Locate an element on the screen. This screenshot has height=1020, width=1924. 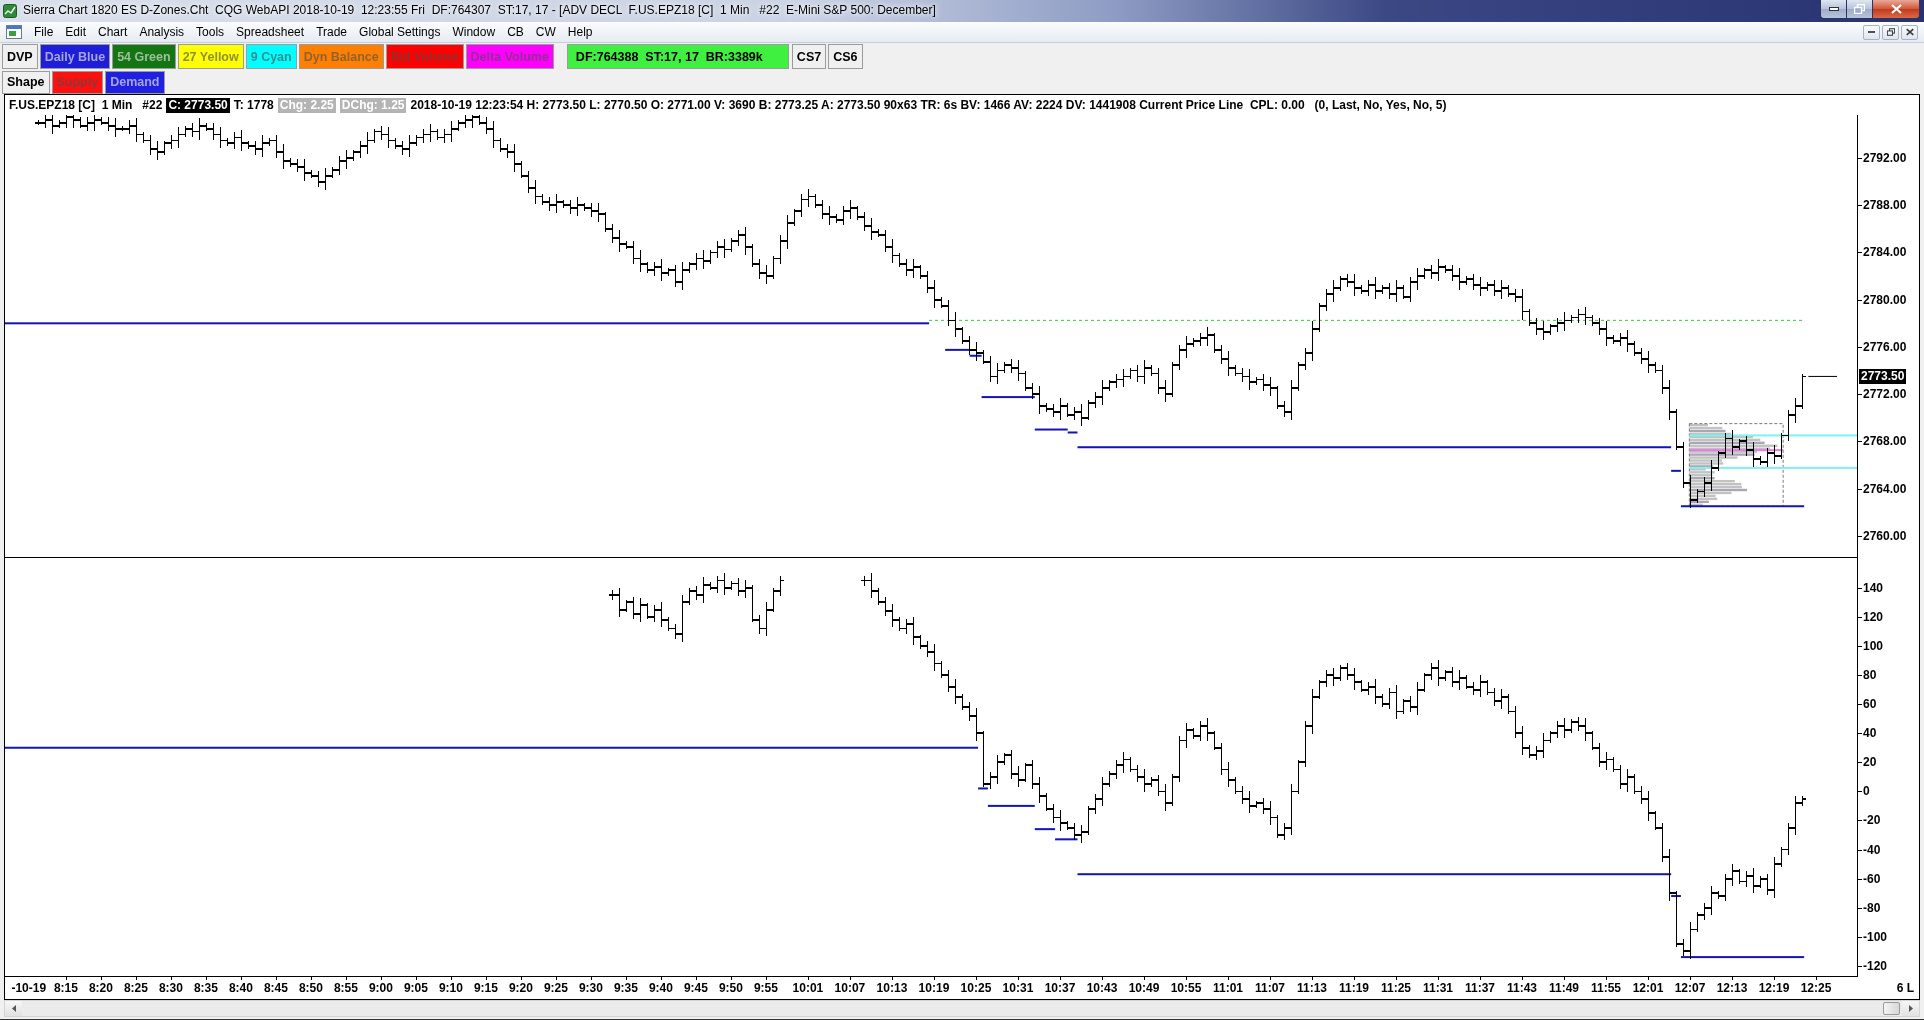
horizontal-scrollbar is located at coordinates (962, 1008).